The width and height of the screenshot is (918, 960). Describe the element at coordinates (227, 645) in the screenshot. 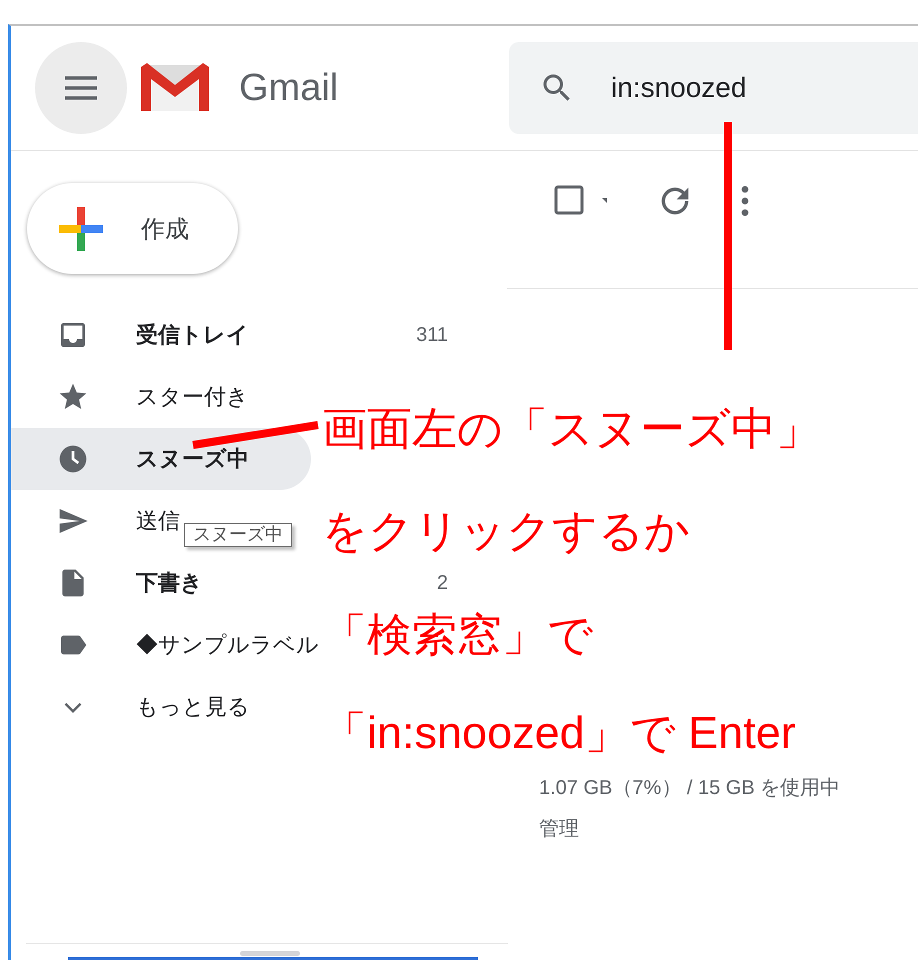

I see `nav-label: ◆サンプルラベル` at that location.